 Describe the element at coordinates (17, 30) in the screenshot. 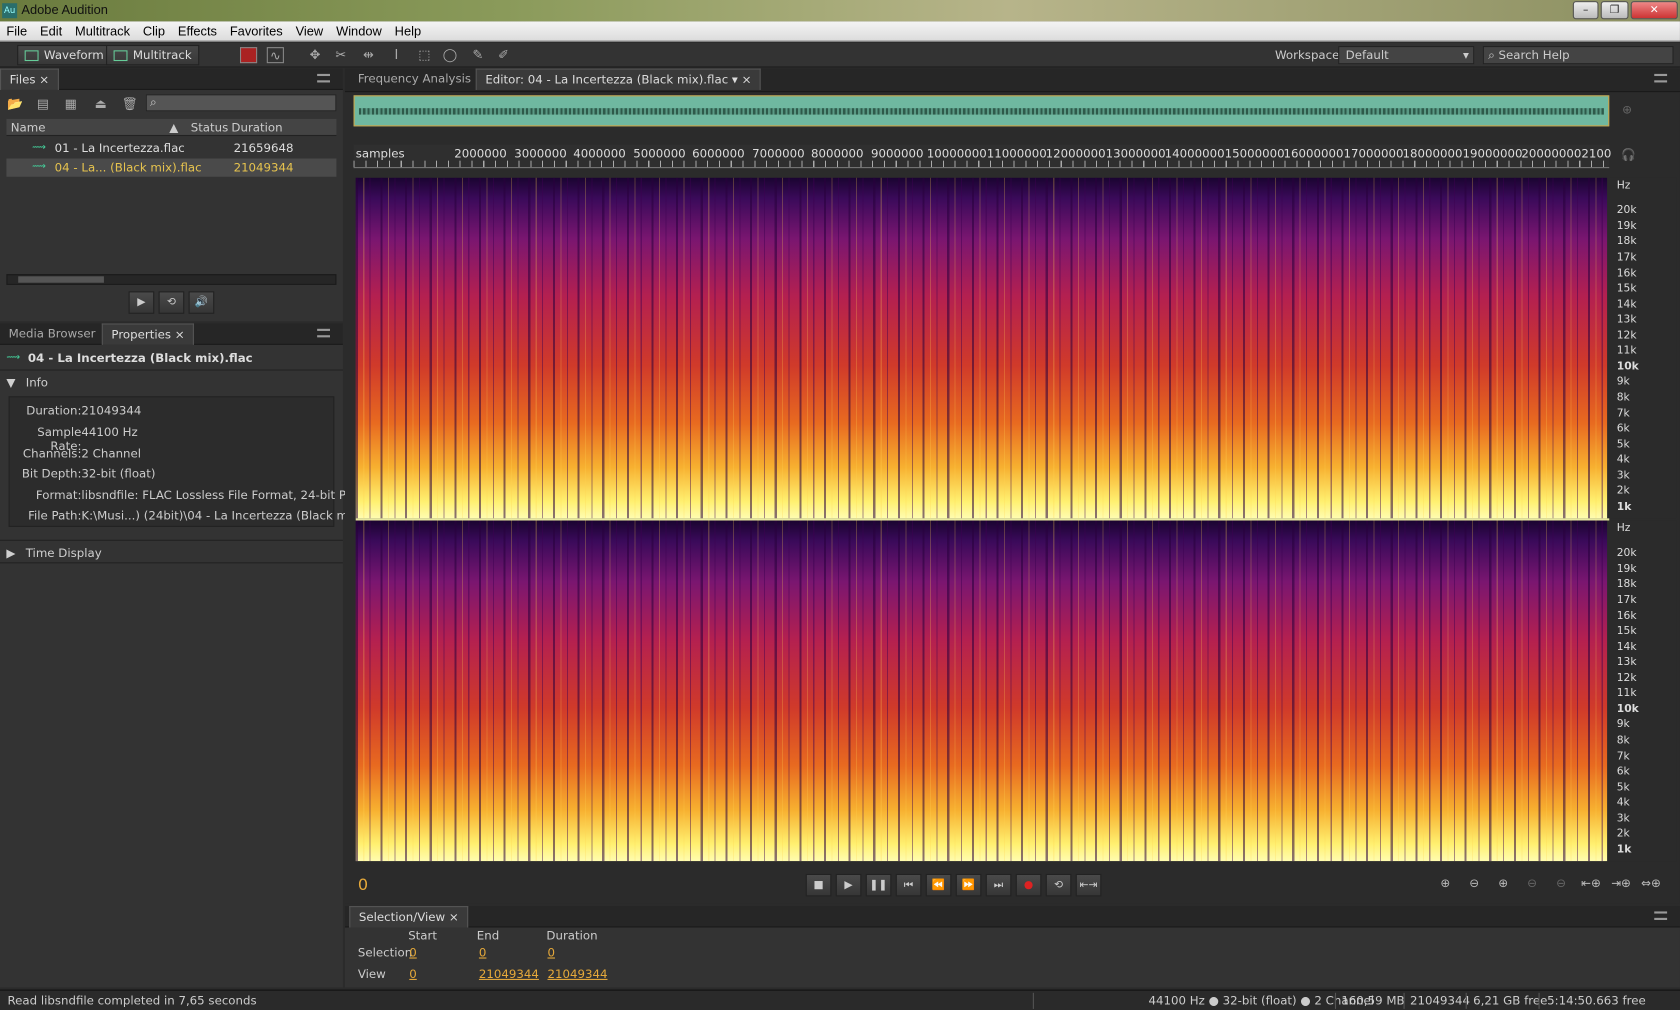

I see `menu-file: File` at that location.